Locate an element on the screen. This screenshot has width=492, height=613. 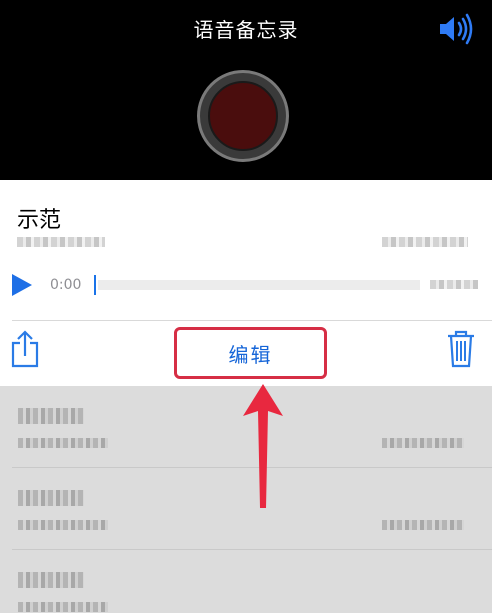
playback-end-time-obscured is located at coordinates (454, 284).